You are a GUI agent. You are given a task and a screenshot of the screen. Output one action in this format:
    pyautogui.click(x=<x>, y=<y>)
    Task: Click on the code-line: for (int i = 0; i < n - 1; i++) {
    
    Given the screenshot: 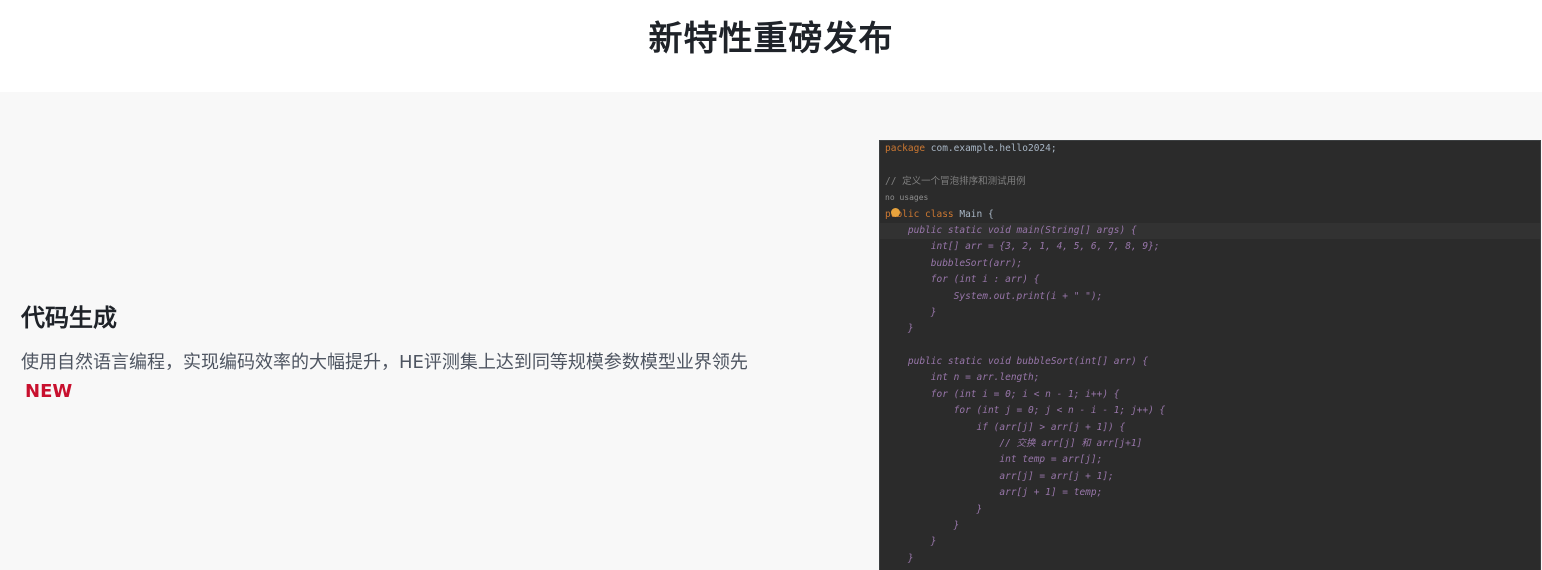 What is the action you would take?
    pyautogui.click(x=1002, y=394)
    